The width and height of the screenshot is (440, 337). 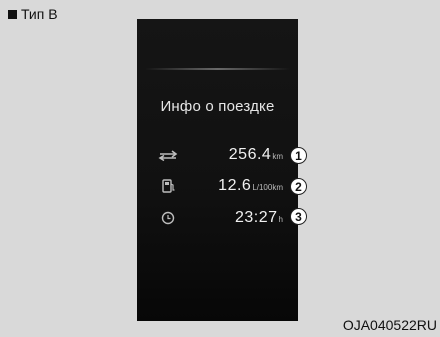 I want to click on elapsed-time-unit: h, so click(x=280, y=219).